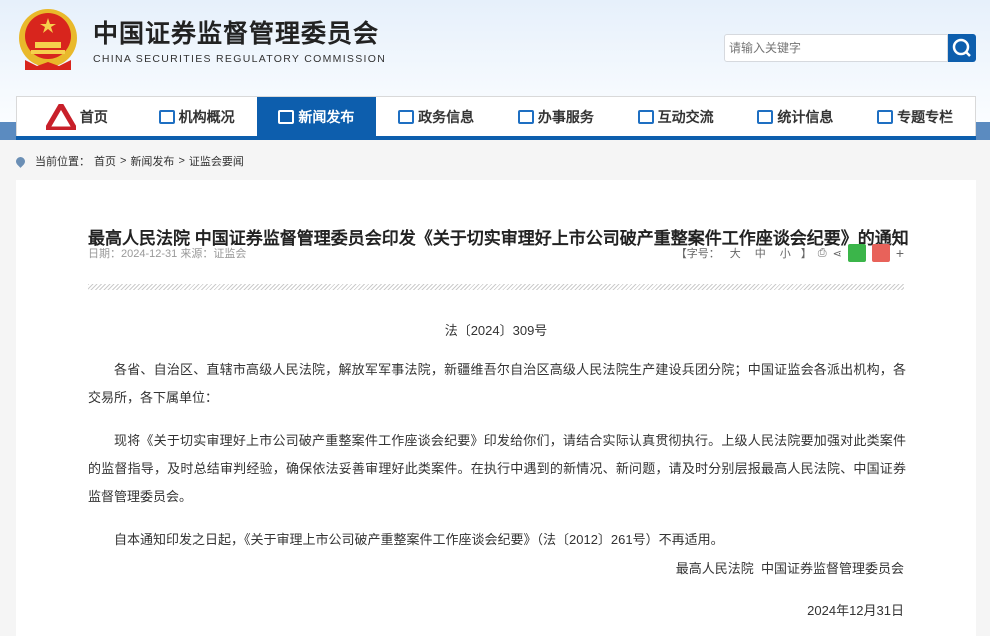 Image resolution: width=990 pixels, height=636 pixels. What do you see at coordinates (48, 39) in the screenshot?
I see `national-emblem-icon` at bounding box center [48, 39].